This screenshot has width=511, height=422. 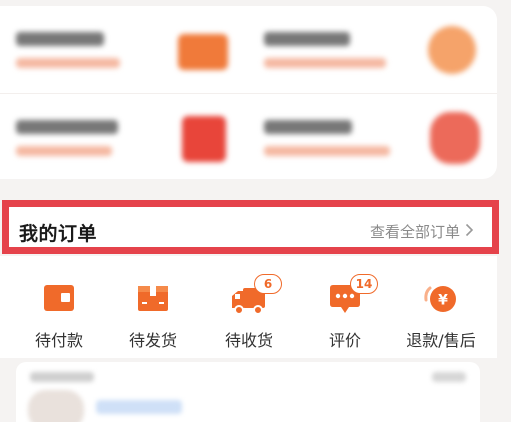 What do you see at coordinates (58, 234) in the screenshot?
I see `orders-title: 我的订单` at bounding box center [58, 234].